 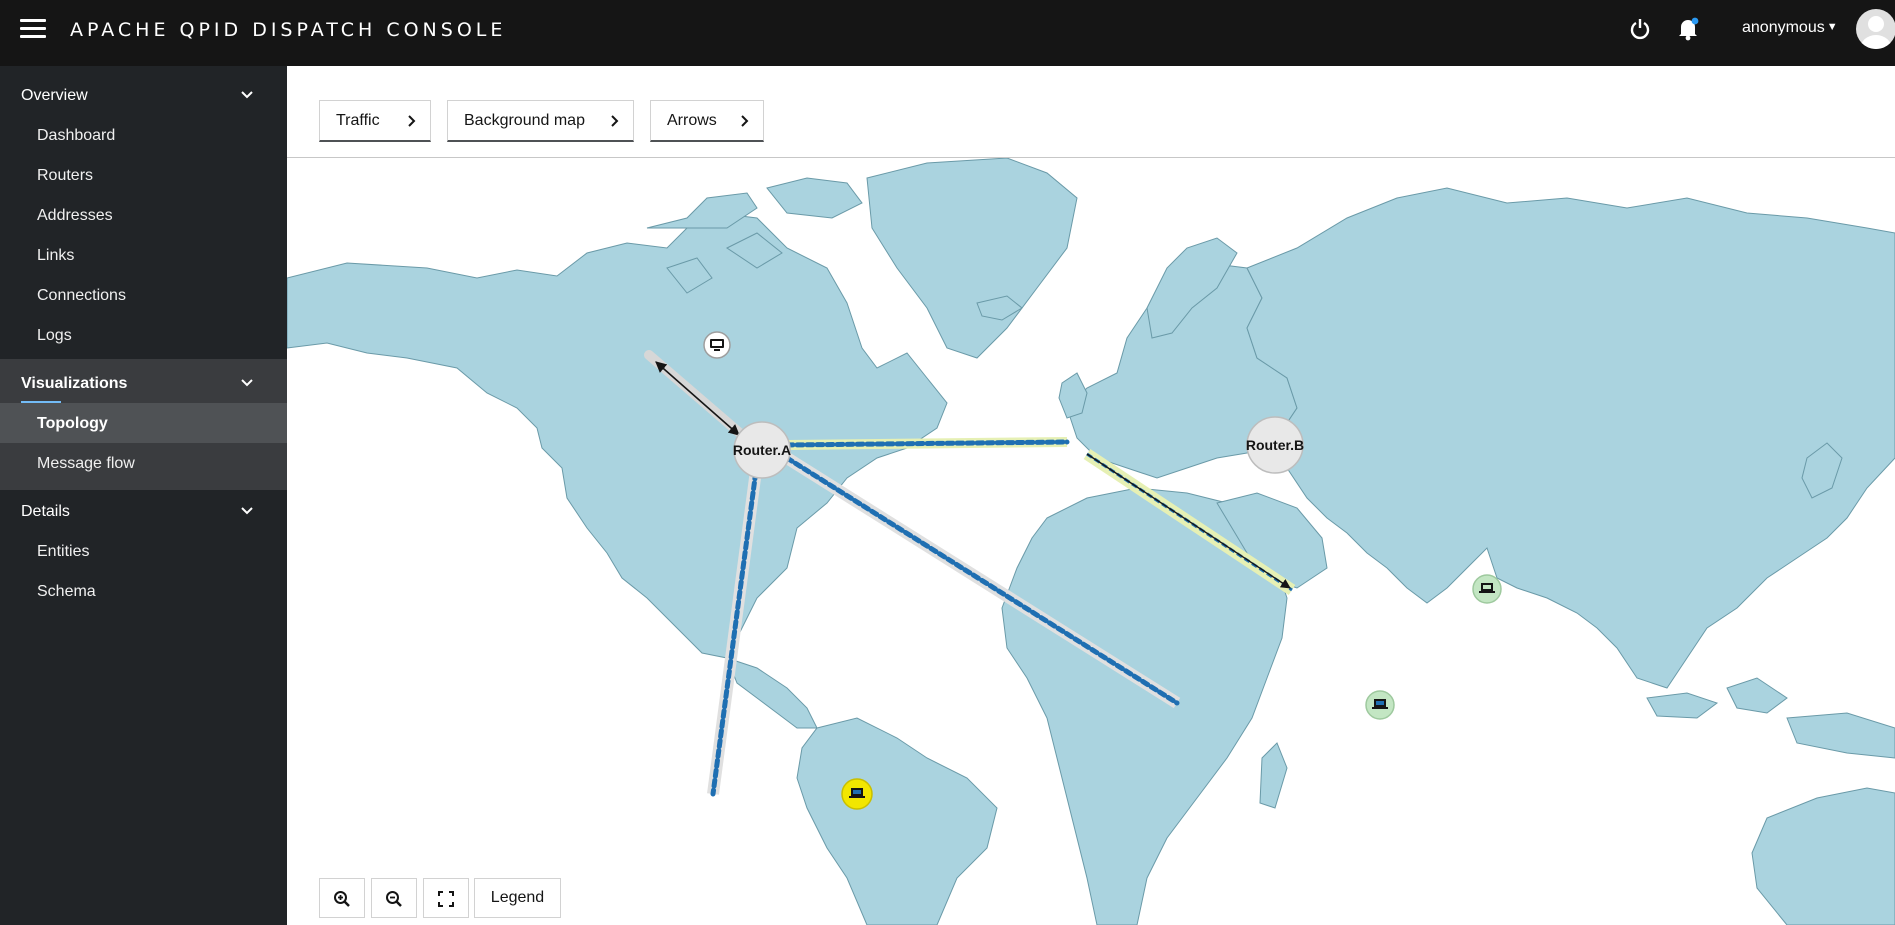 What do you see at coordinates (517, 898) in the screenshot?
I see `legend-button: Legend` at bounding box center [517, 898].